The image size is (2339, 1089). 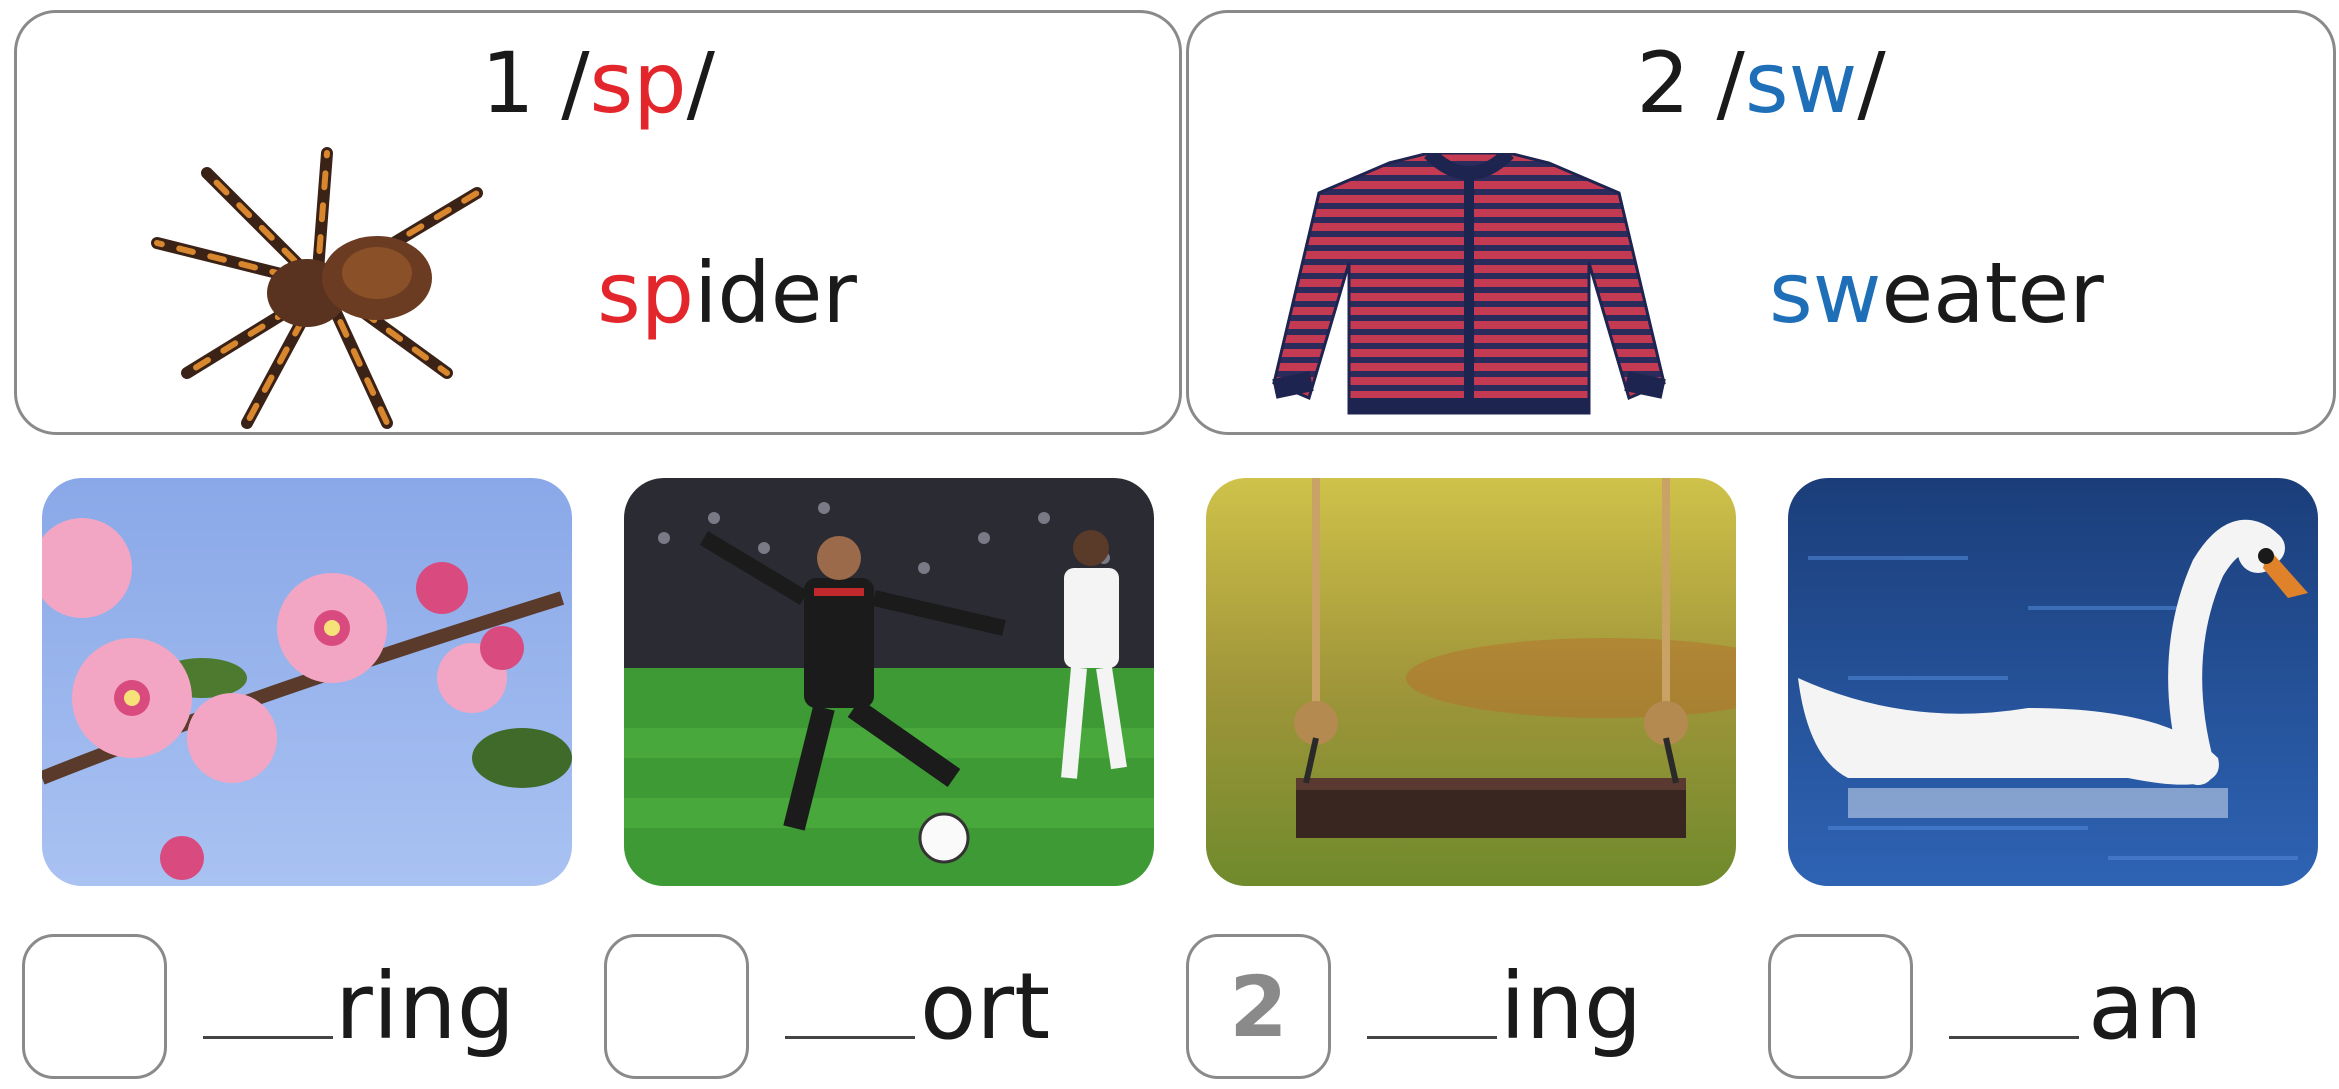 I want to click on word-suffix: ring, so click(x=425, y=1006).